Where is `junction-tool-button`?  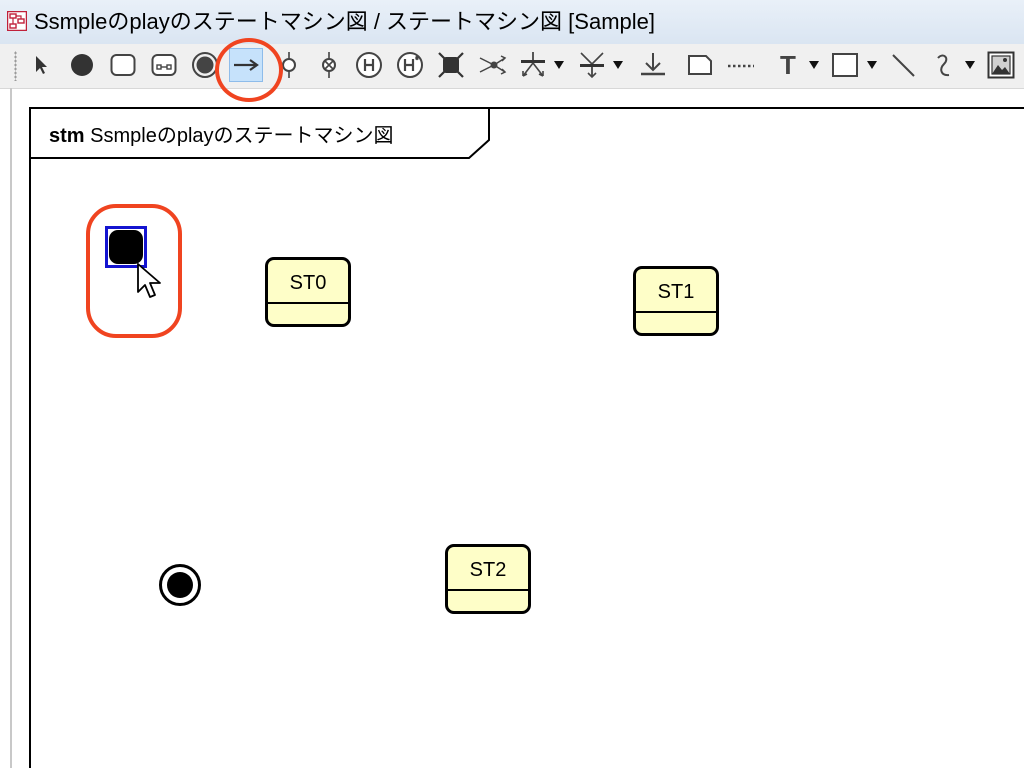 junction-tool-button is located at coordinates (492, 65).